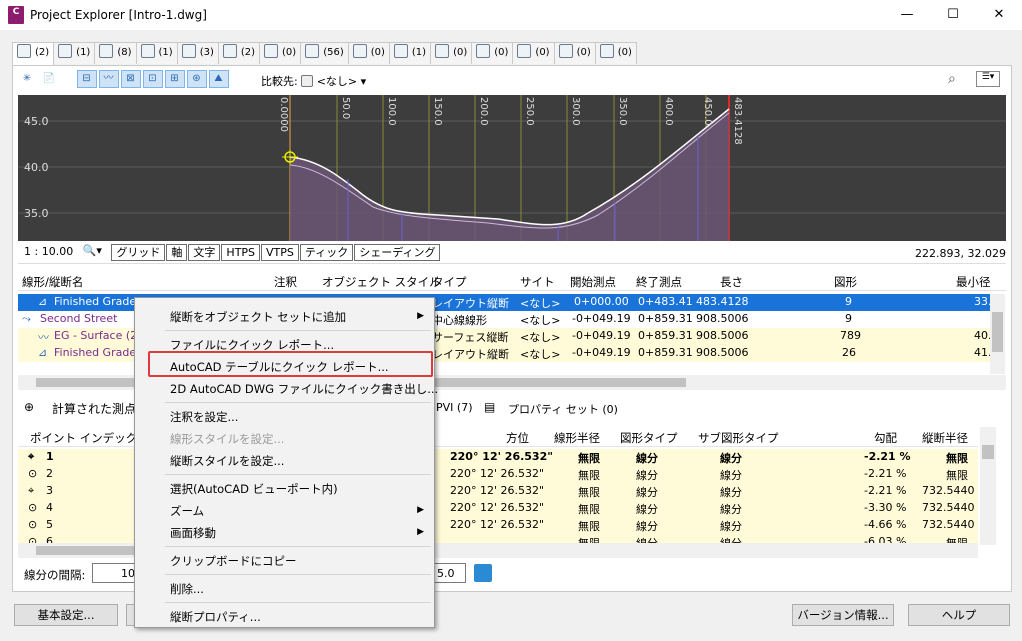 The width and height of the screenshot is (1022, 641). I want to click on tab-appurtenances: (0), so click(533, 53).